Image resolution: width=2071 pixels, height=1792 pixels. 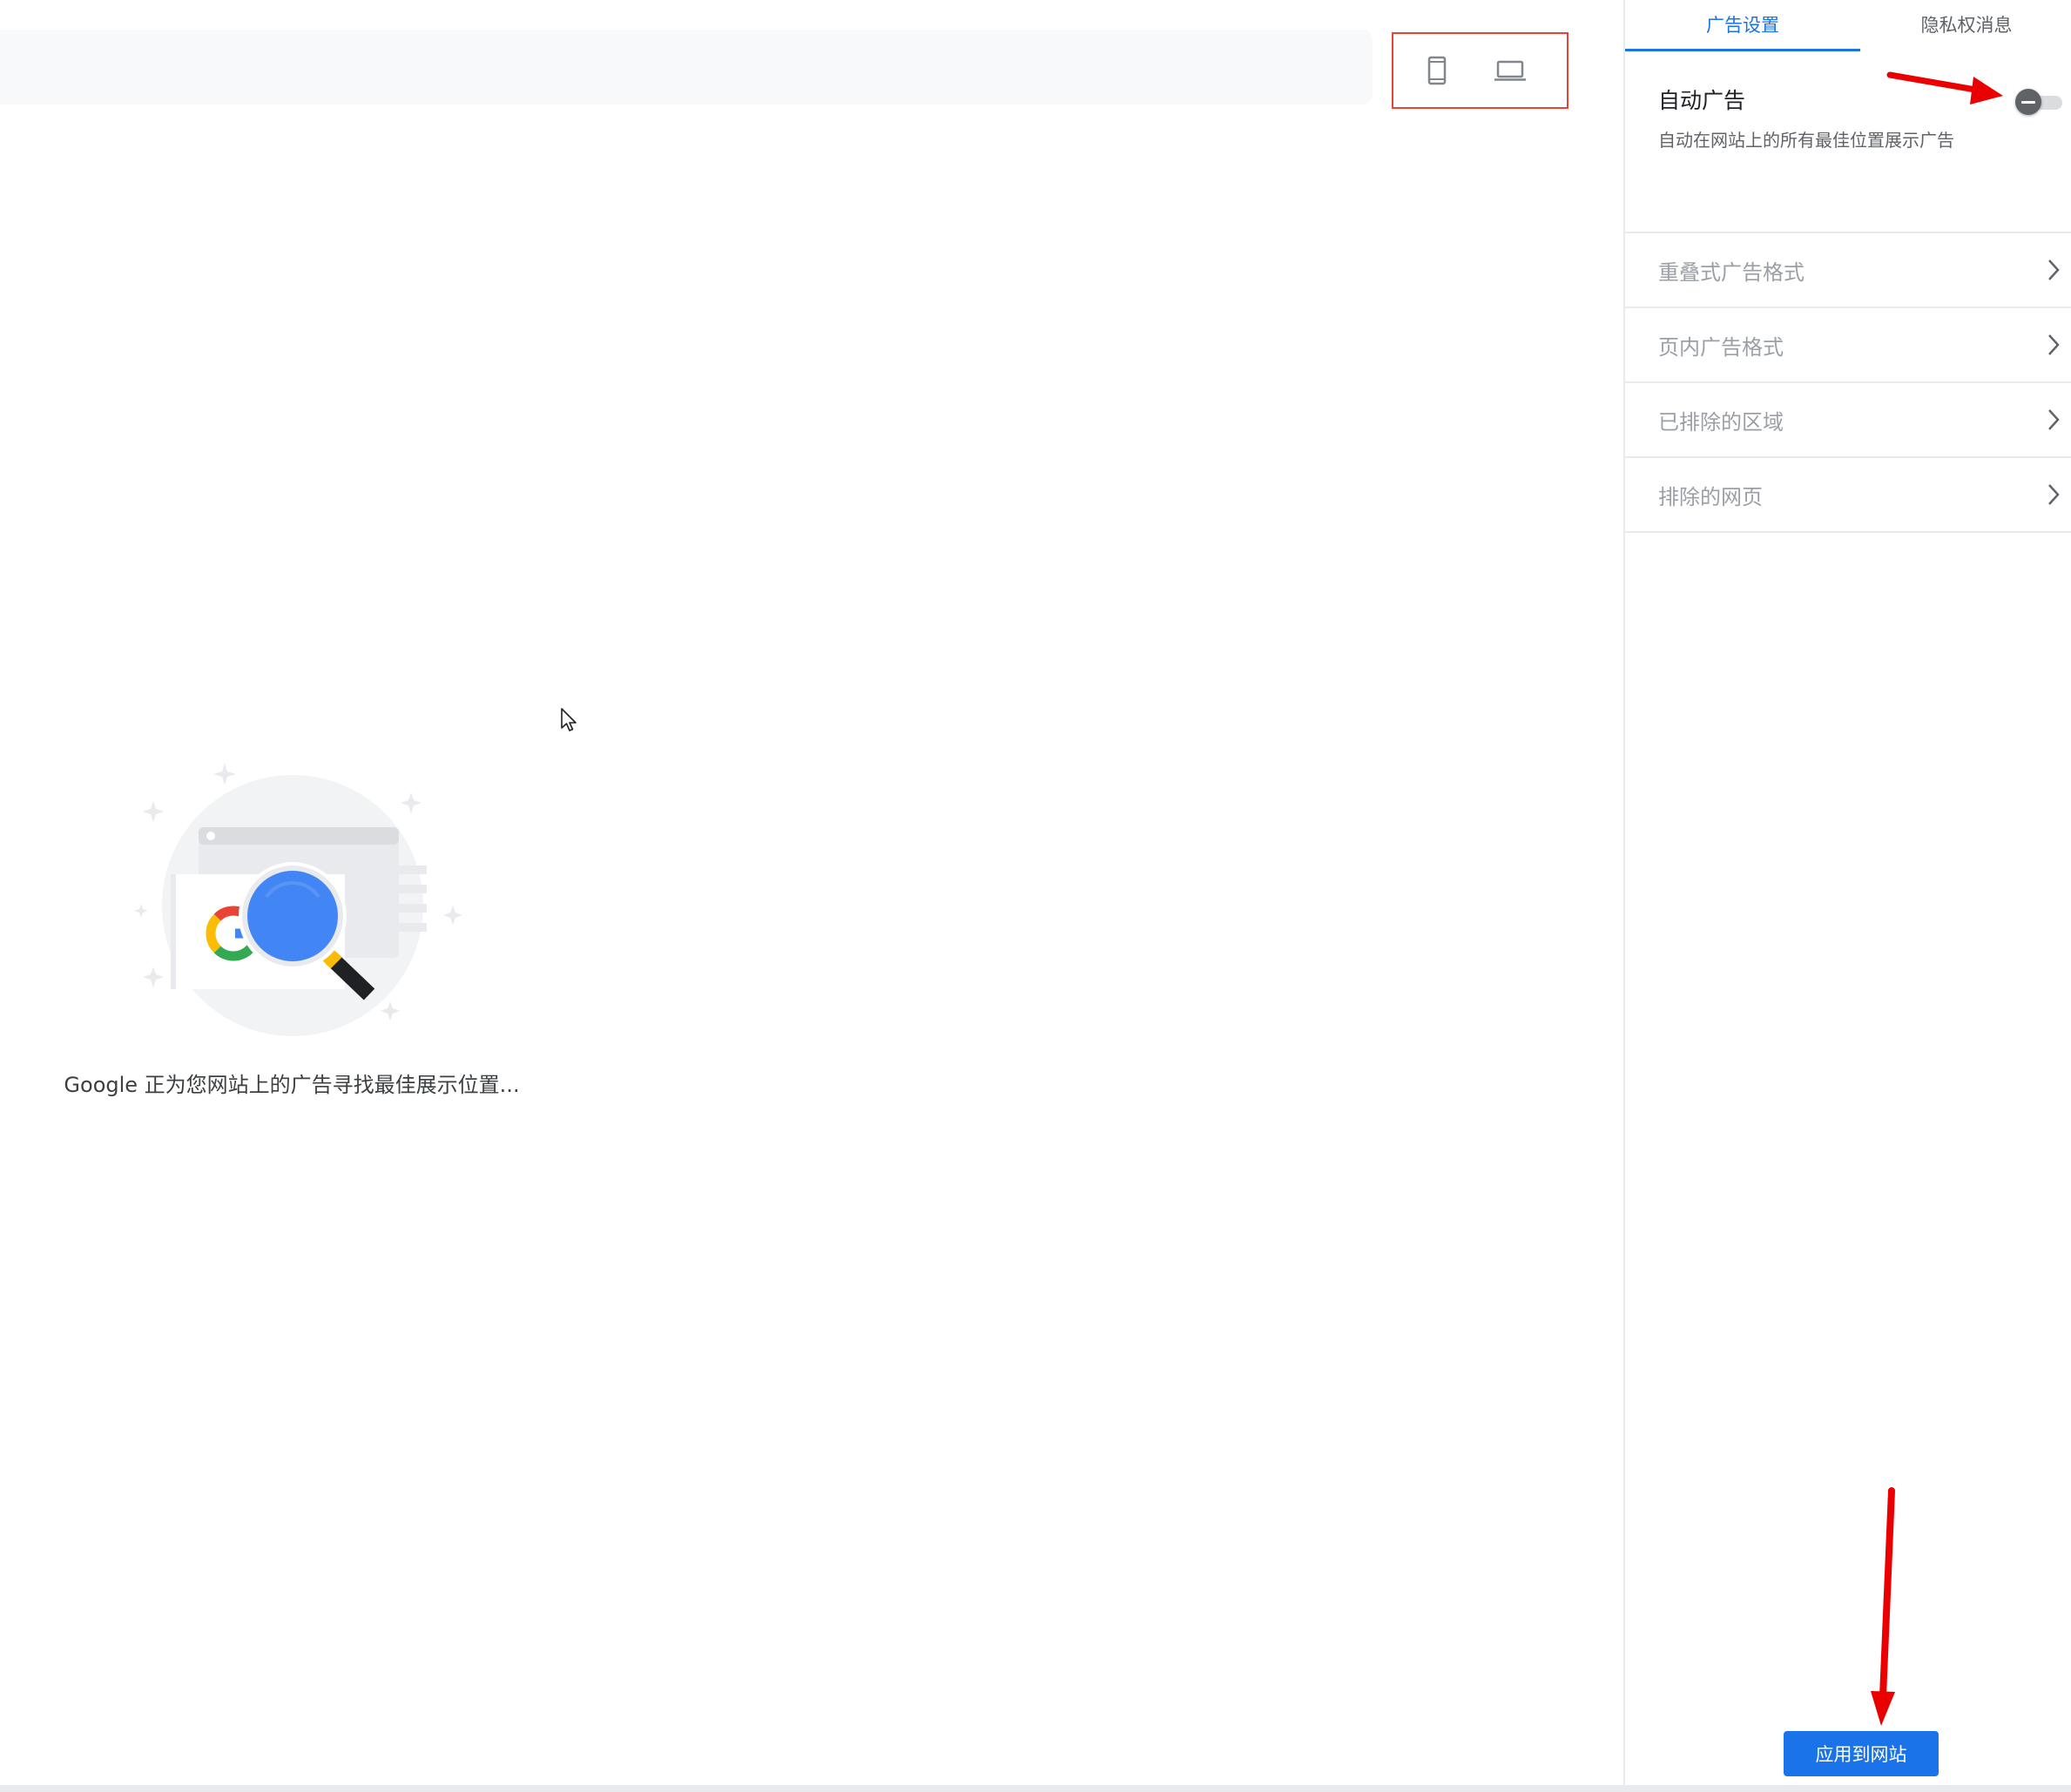 I want to click on panel-tabs: 广告设置 隐私权消息, so click(x=1848, y=25).